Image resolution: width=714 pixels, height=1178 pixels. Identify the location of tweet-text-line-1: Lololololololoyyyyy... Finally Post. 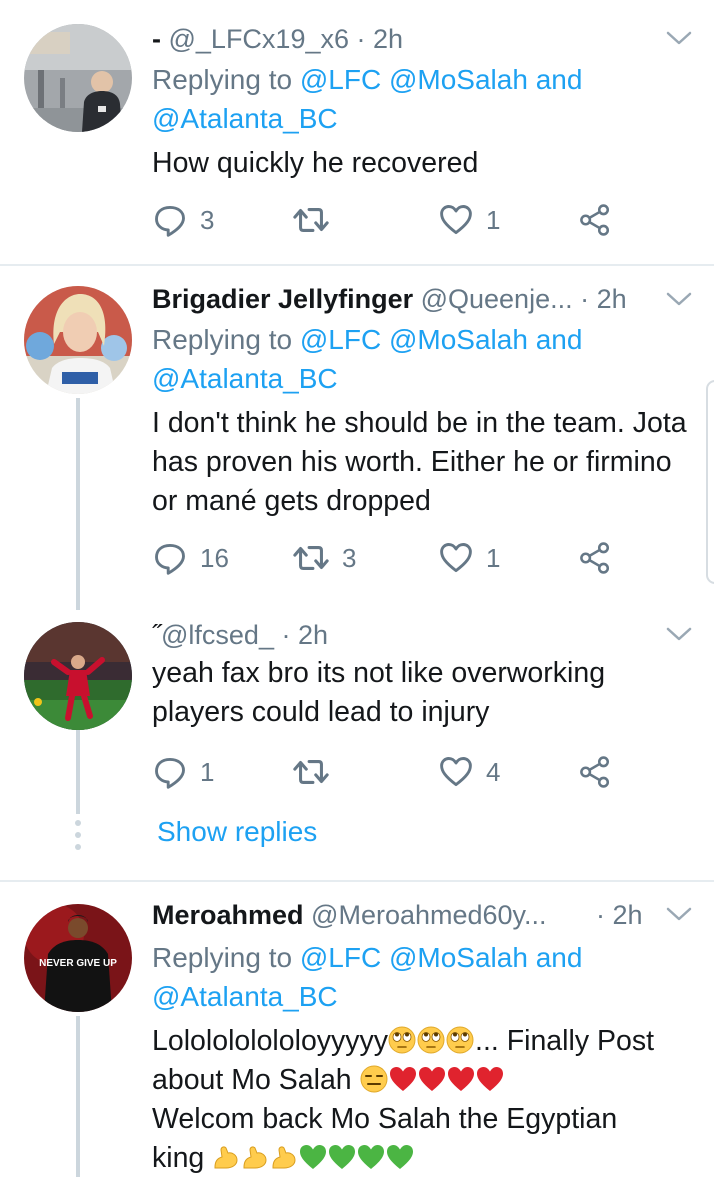
(403, 1041).